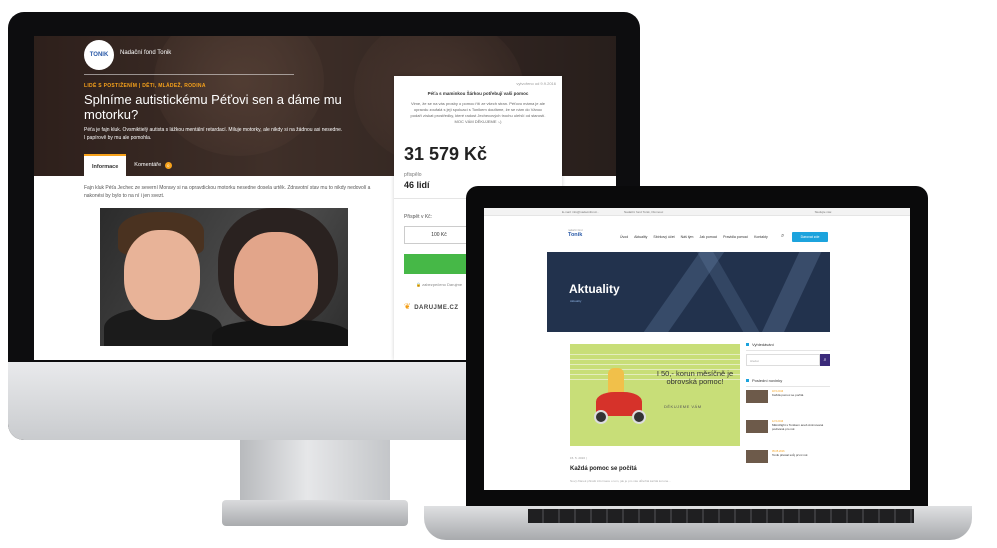  What do you see at coordinates (99, 55) in the screenshot?
I see `org-logo: TONIK` at bounding box center [99, 55].